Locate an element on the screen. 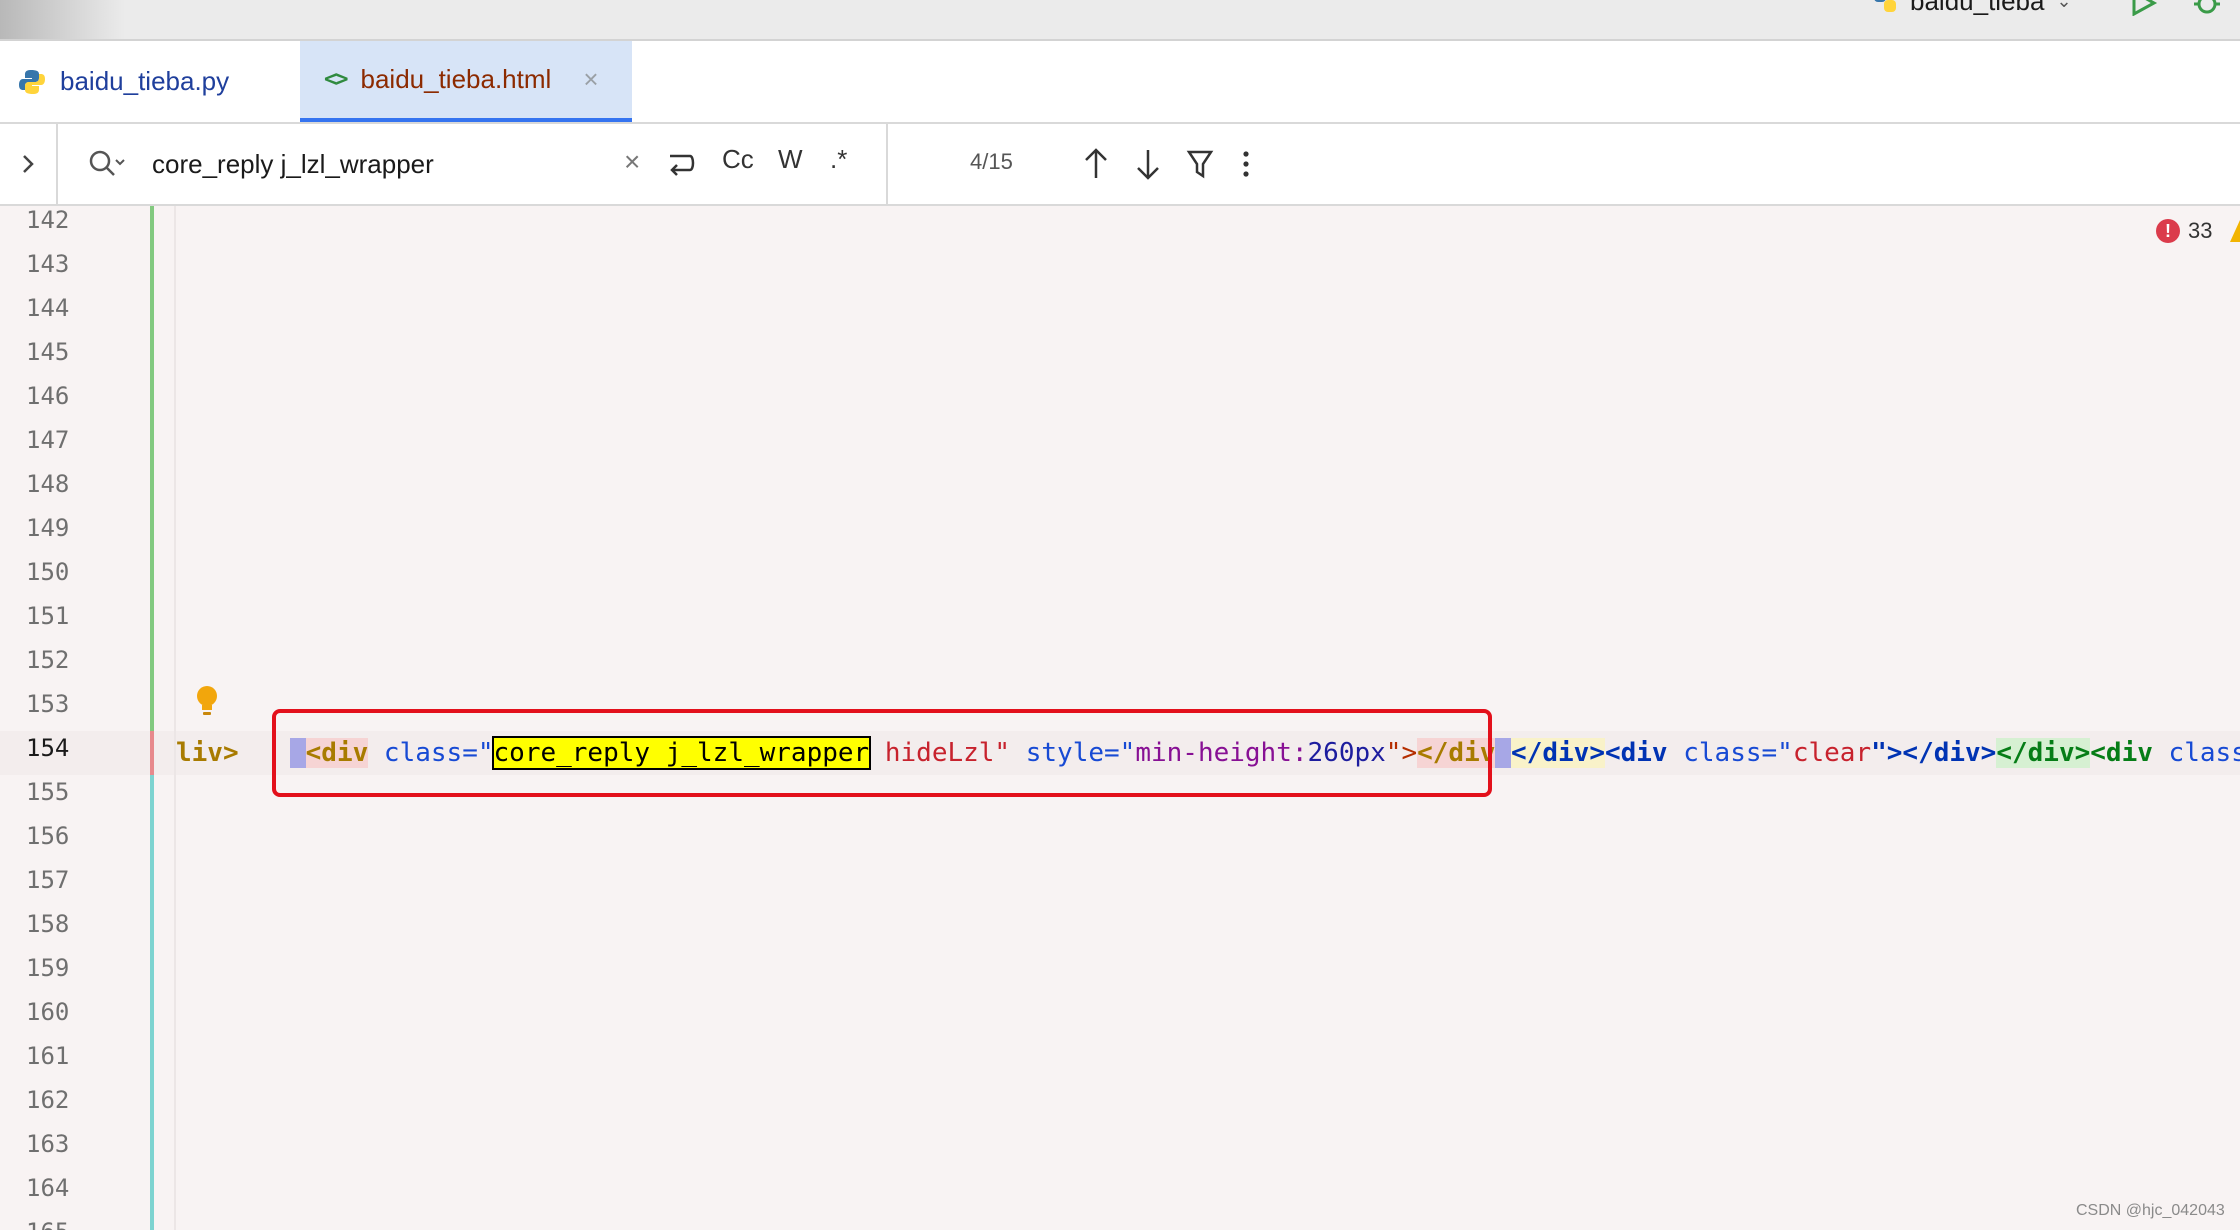 This screenshot has height=1230, width=2240. vcs-added-marker is located at coordinates (152, 468).